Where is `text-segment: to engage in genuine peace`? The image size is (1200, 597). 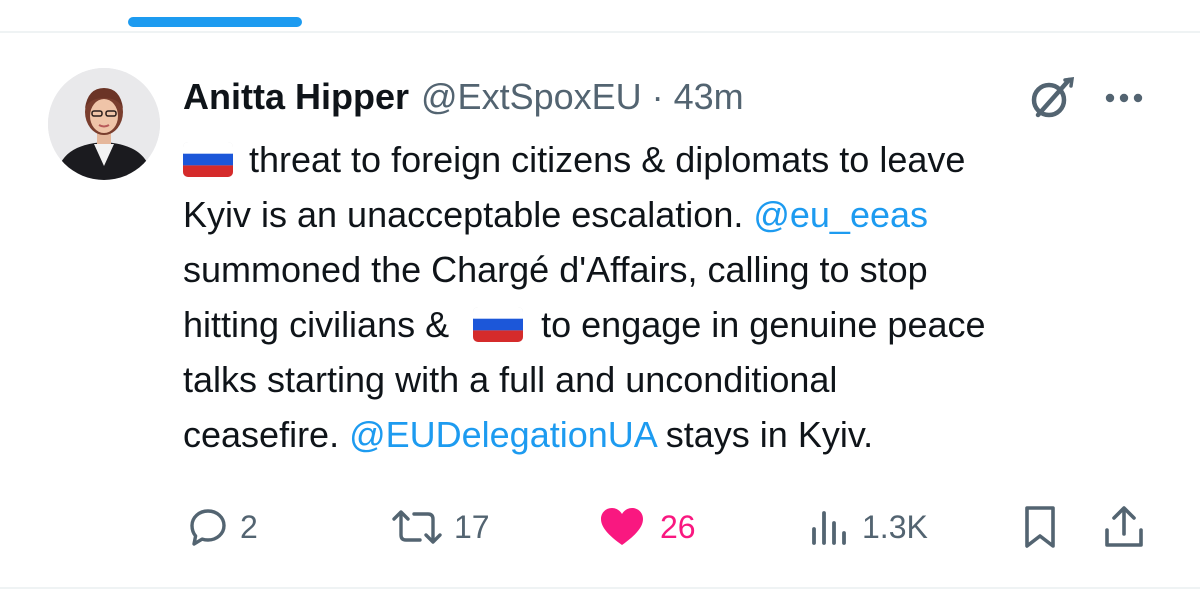 text-segment: to engage in genuine peace is located at coordinates (763, 324).